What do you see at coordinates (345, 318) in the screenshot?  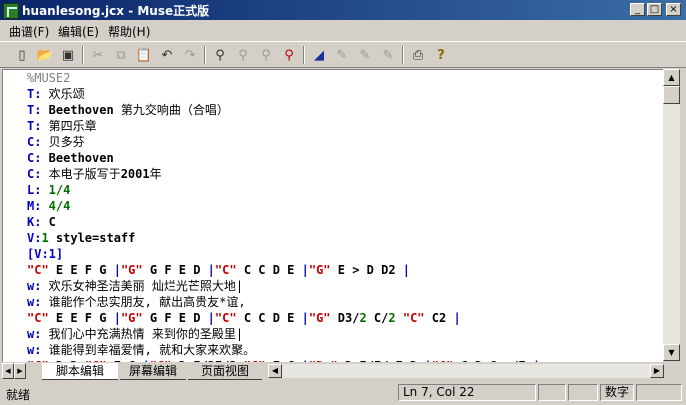 I see `editor-token: D3/` at bounding box center [345, 318].